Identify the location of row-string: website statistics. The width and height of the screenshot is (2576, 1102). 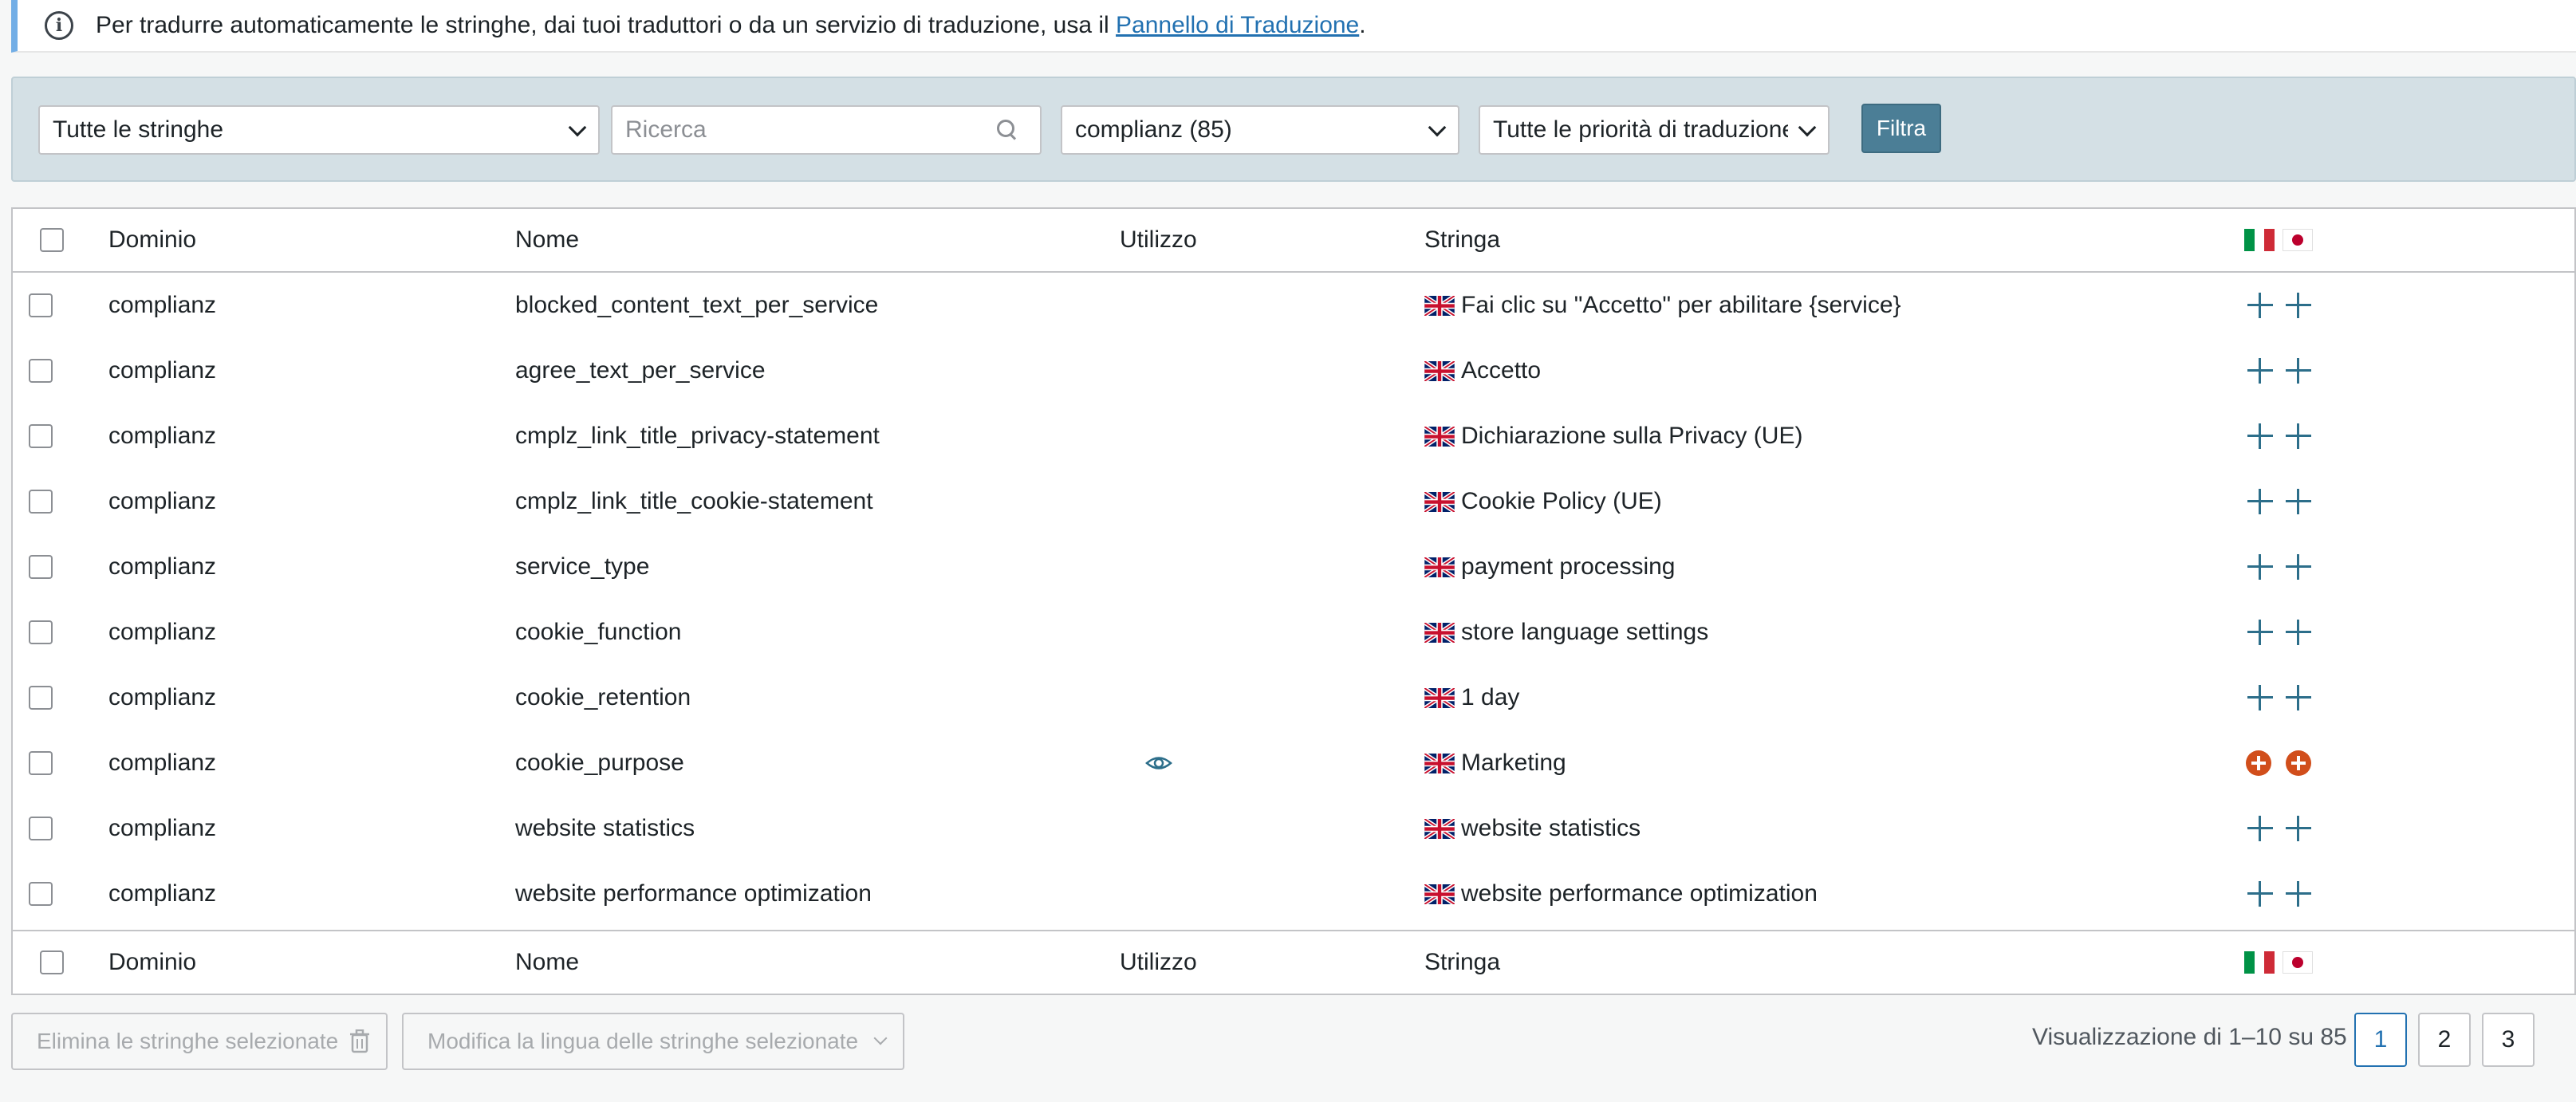
(1532, 828).